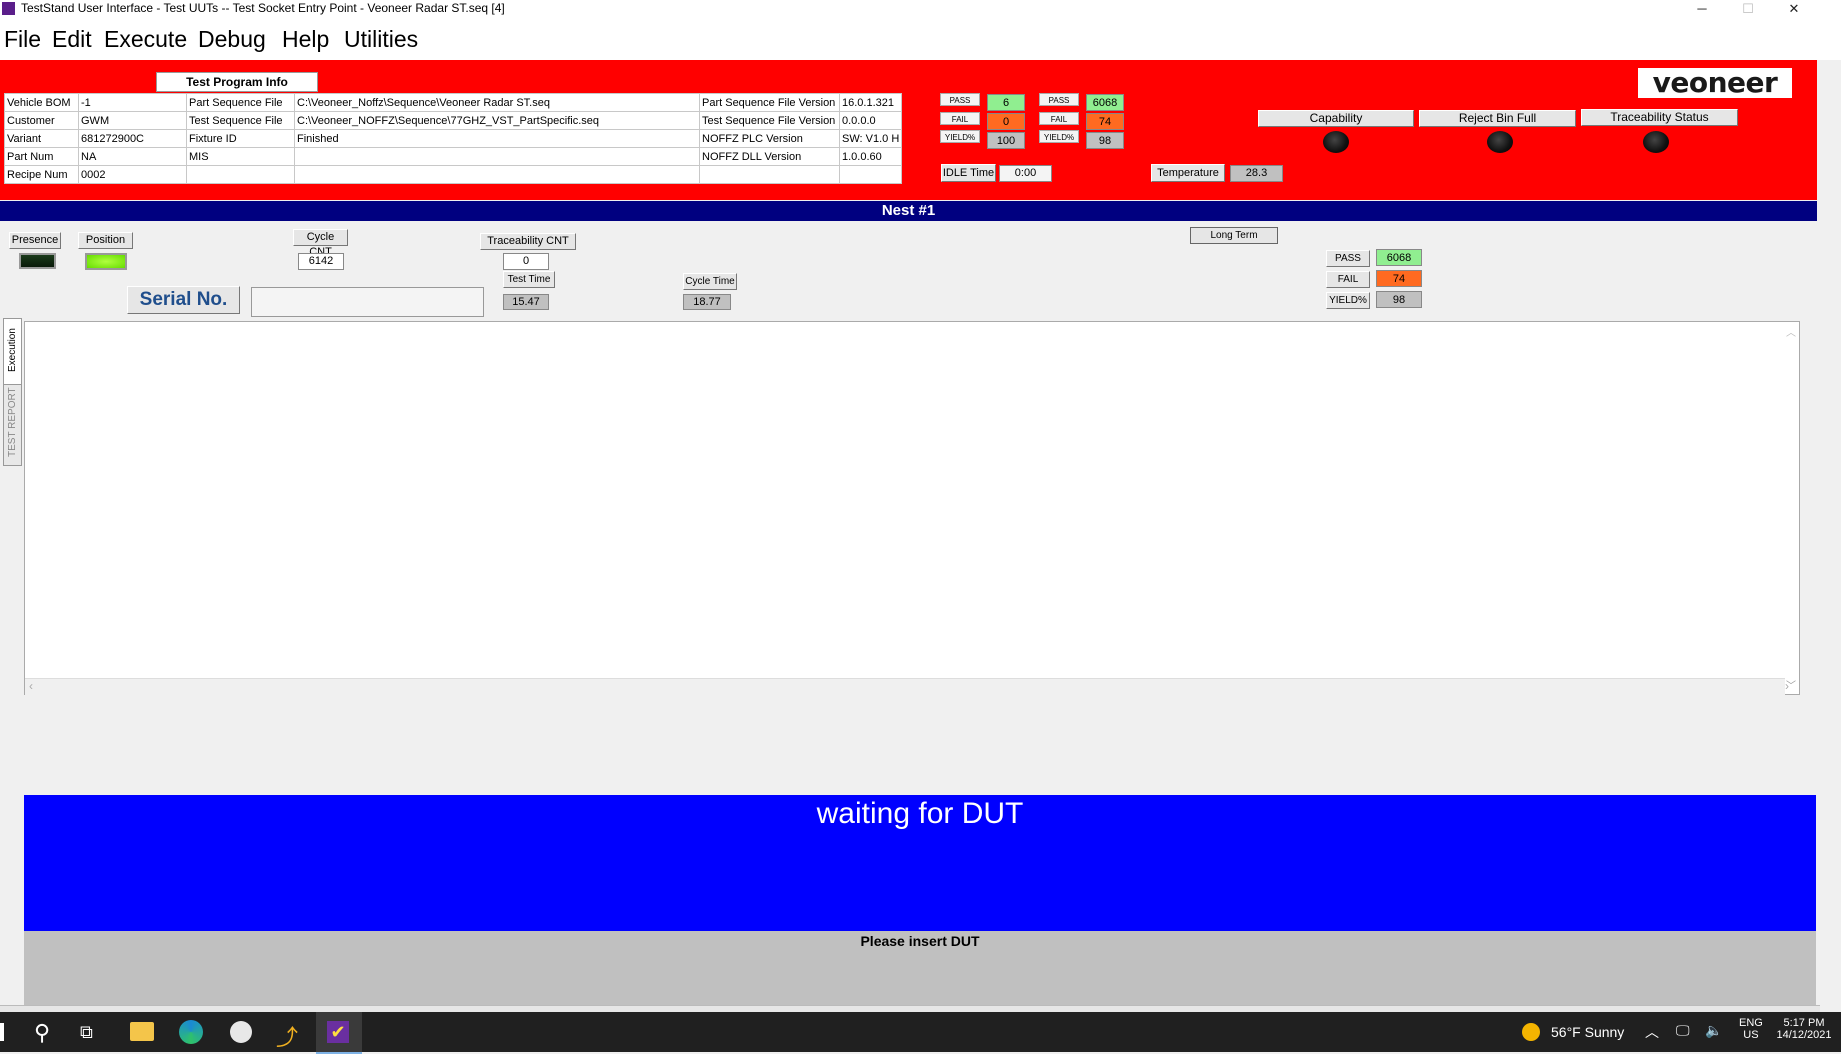 The height and width of the screenshot is (1054, 1841). I want to click on long-term-yield-value: 98, so click(1399, 299).